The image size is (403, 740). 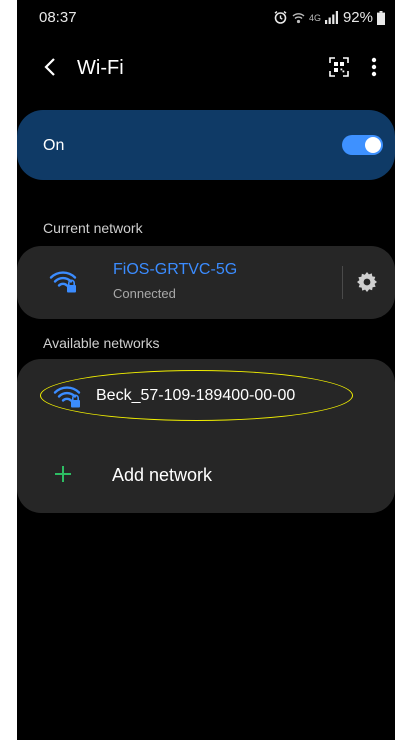 What do you see at coordinates (339, 69) in the screenshot?
I see `qr-scan-icon` at bounding box center [339, 69].